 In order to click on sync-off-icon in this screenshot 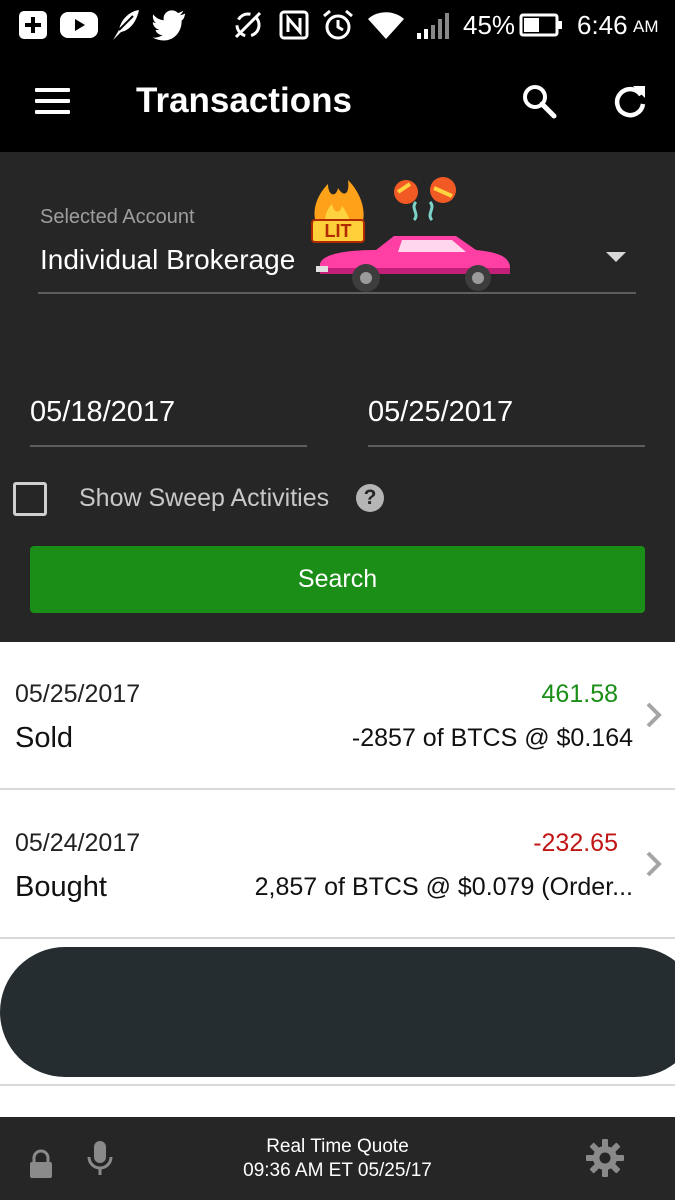, I will do `click(248, 25)`.